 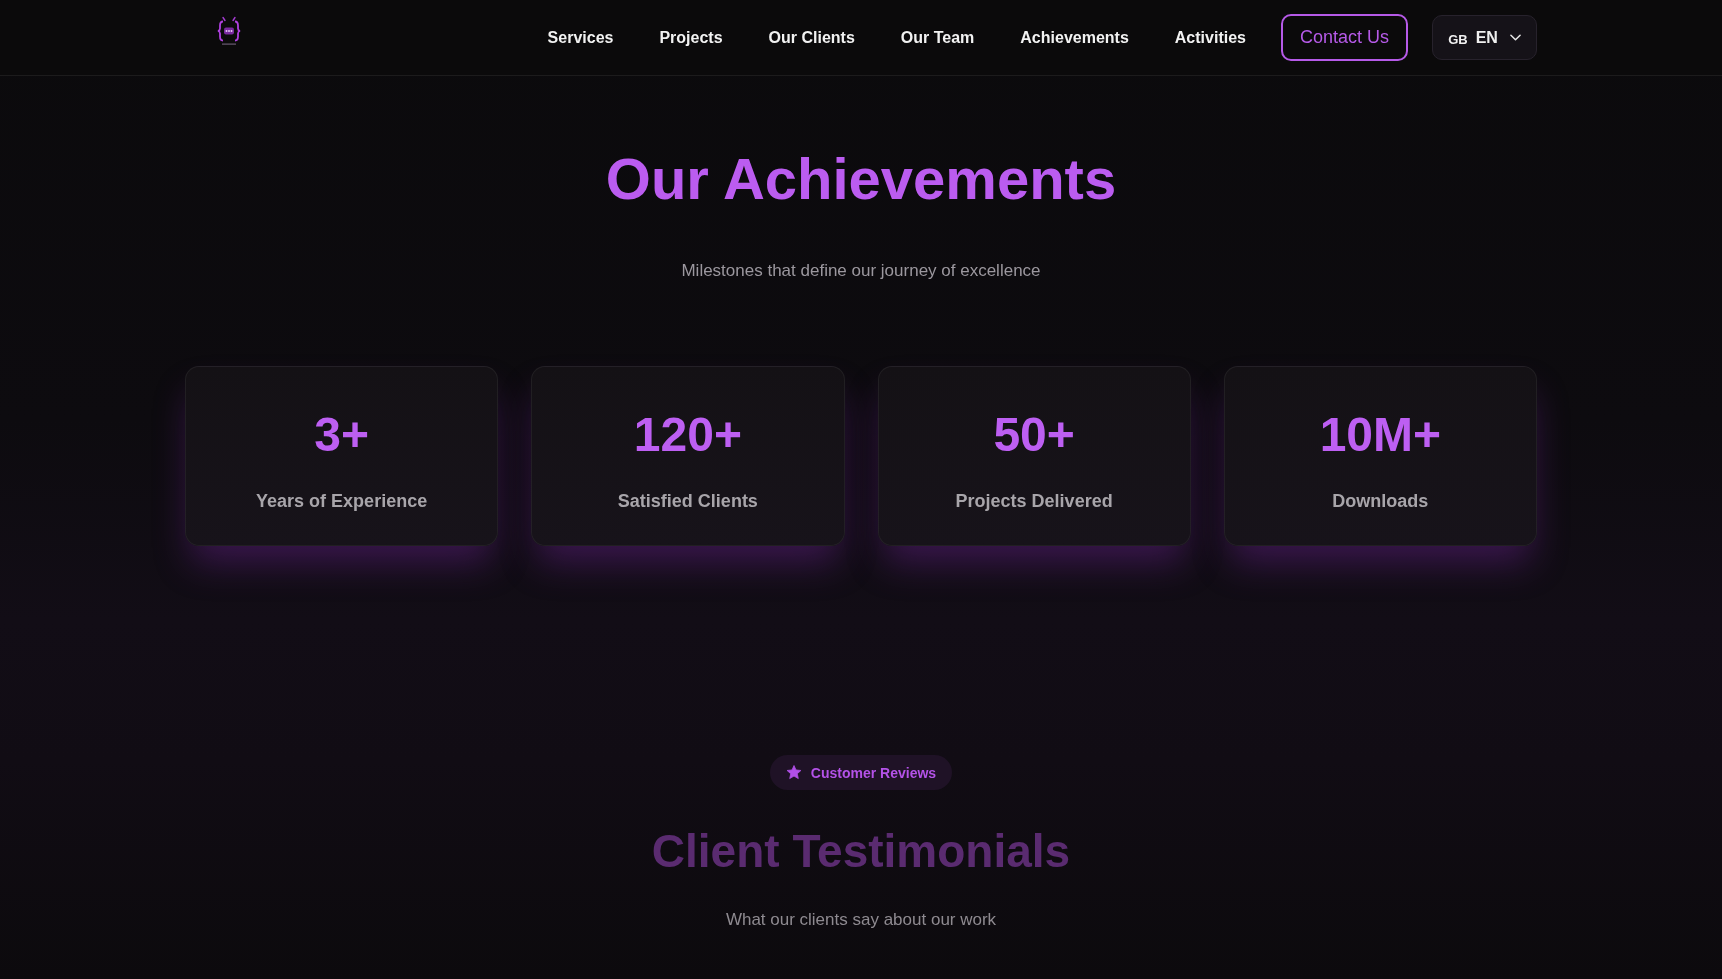 What do you see at coordinates (580, 37) in the screenshot?
I see `nav-link: Services` at bounding box center [580, 37].